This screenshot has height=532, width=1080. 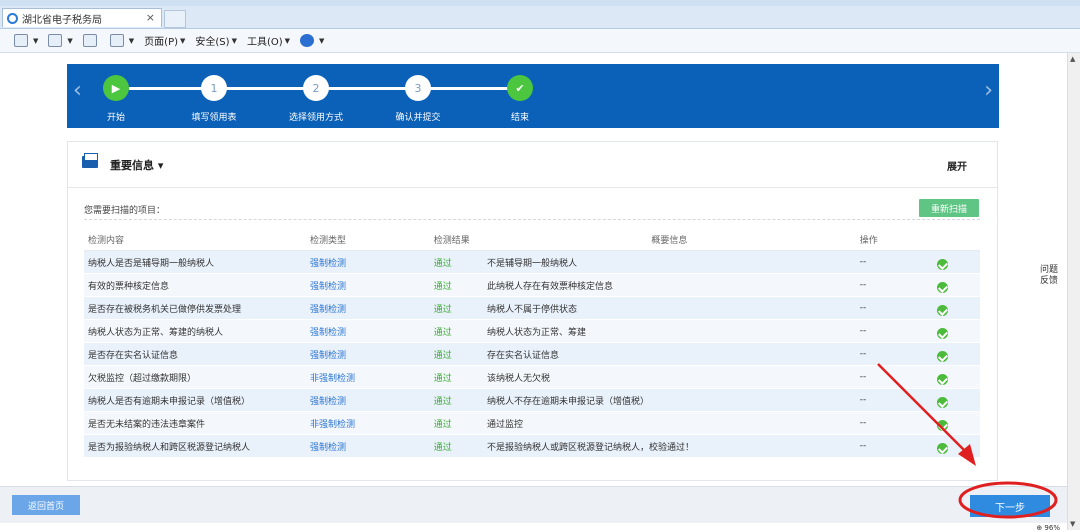 I want to click on step-end-icon: ✔, so click(x=520, y=88).